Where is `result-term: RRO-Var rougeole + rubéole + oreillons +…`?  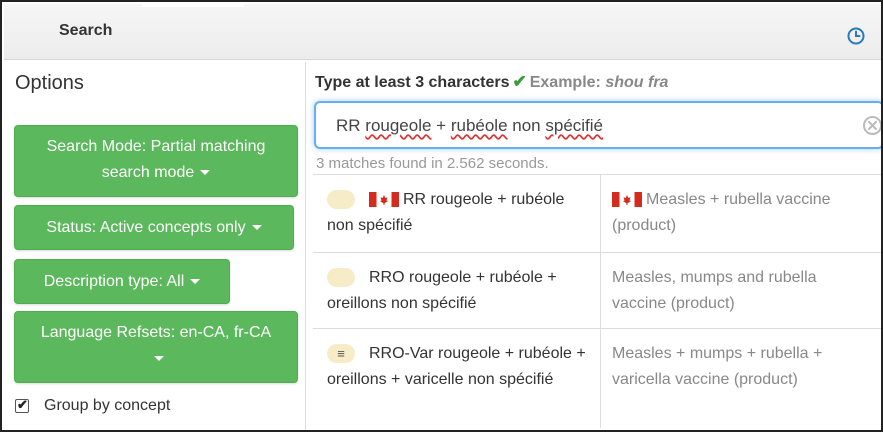 result-term: RRO-Var rougeole + rubéole + oreillons +… is located at coordinates (456, 366).